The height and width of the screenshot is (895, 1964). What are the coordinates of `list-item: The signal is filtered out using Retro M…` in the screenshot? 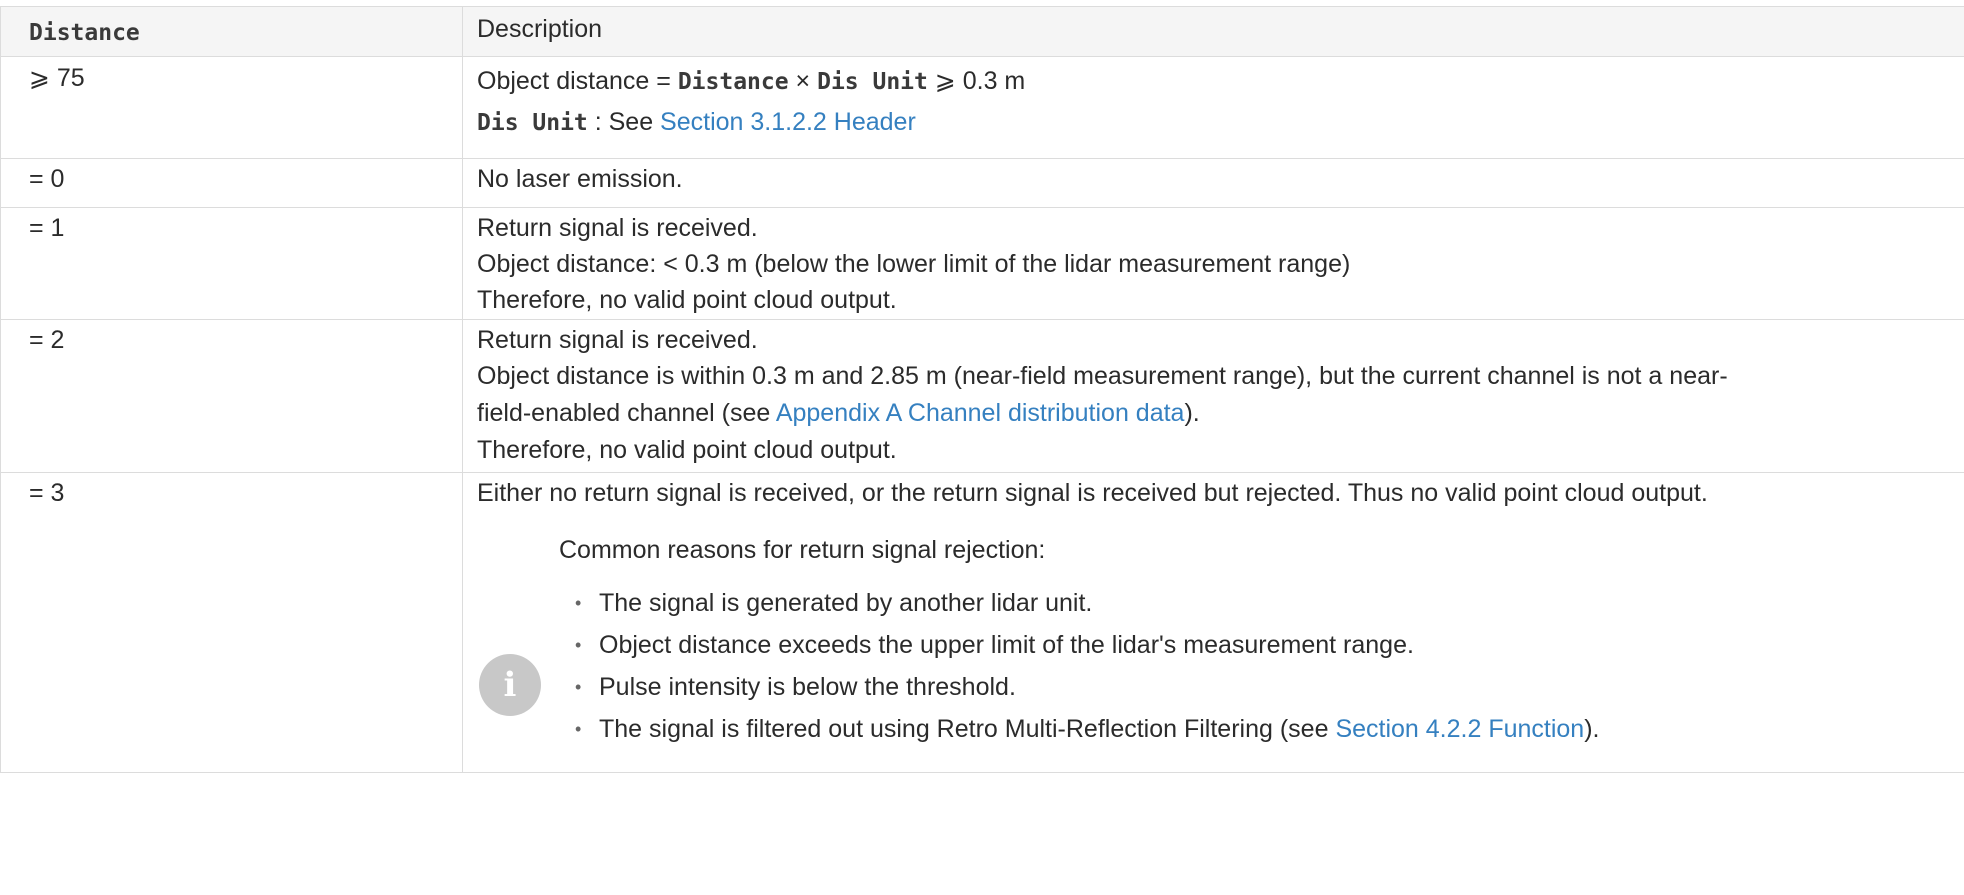 It's located at (1264, 729).